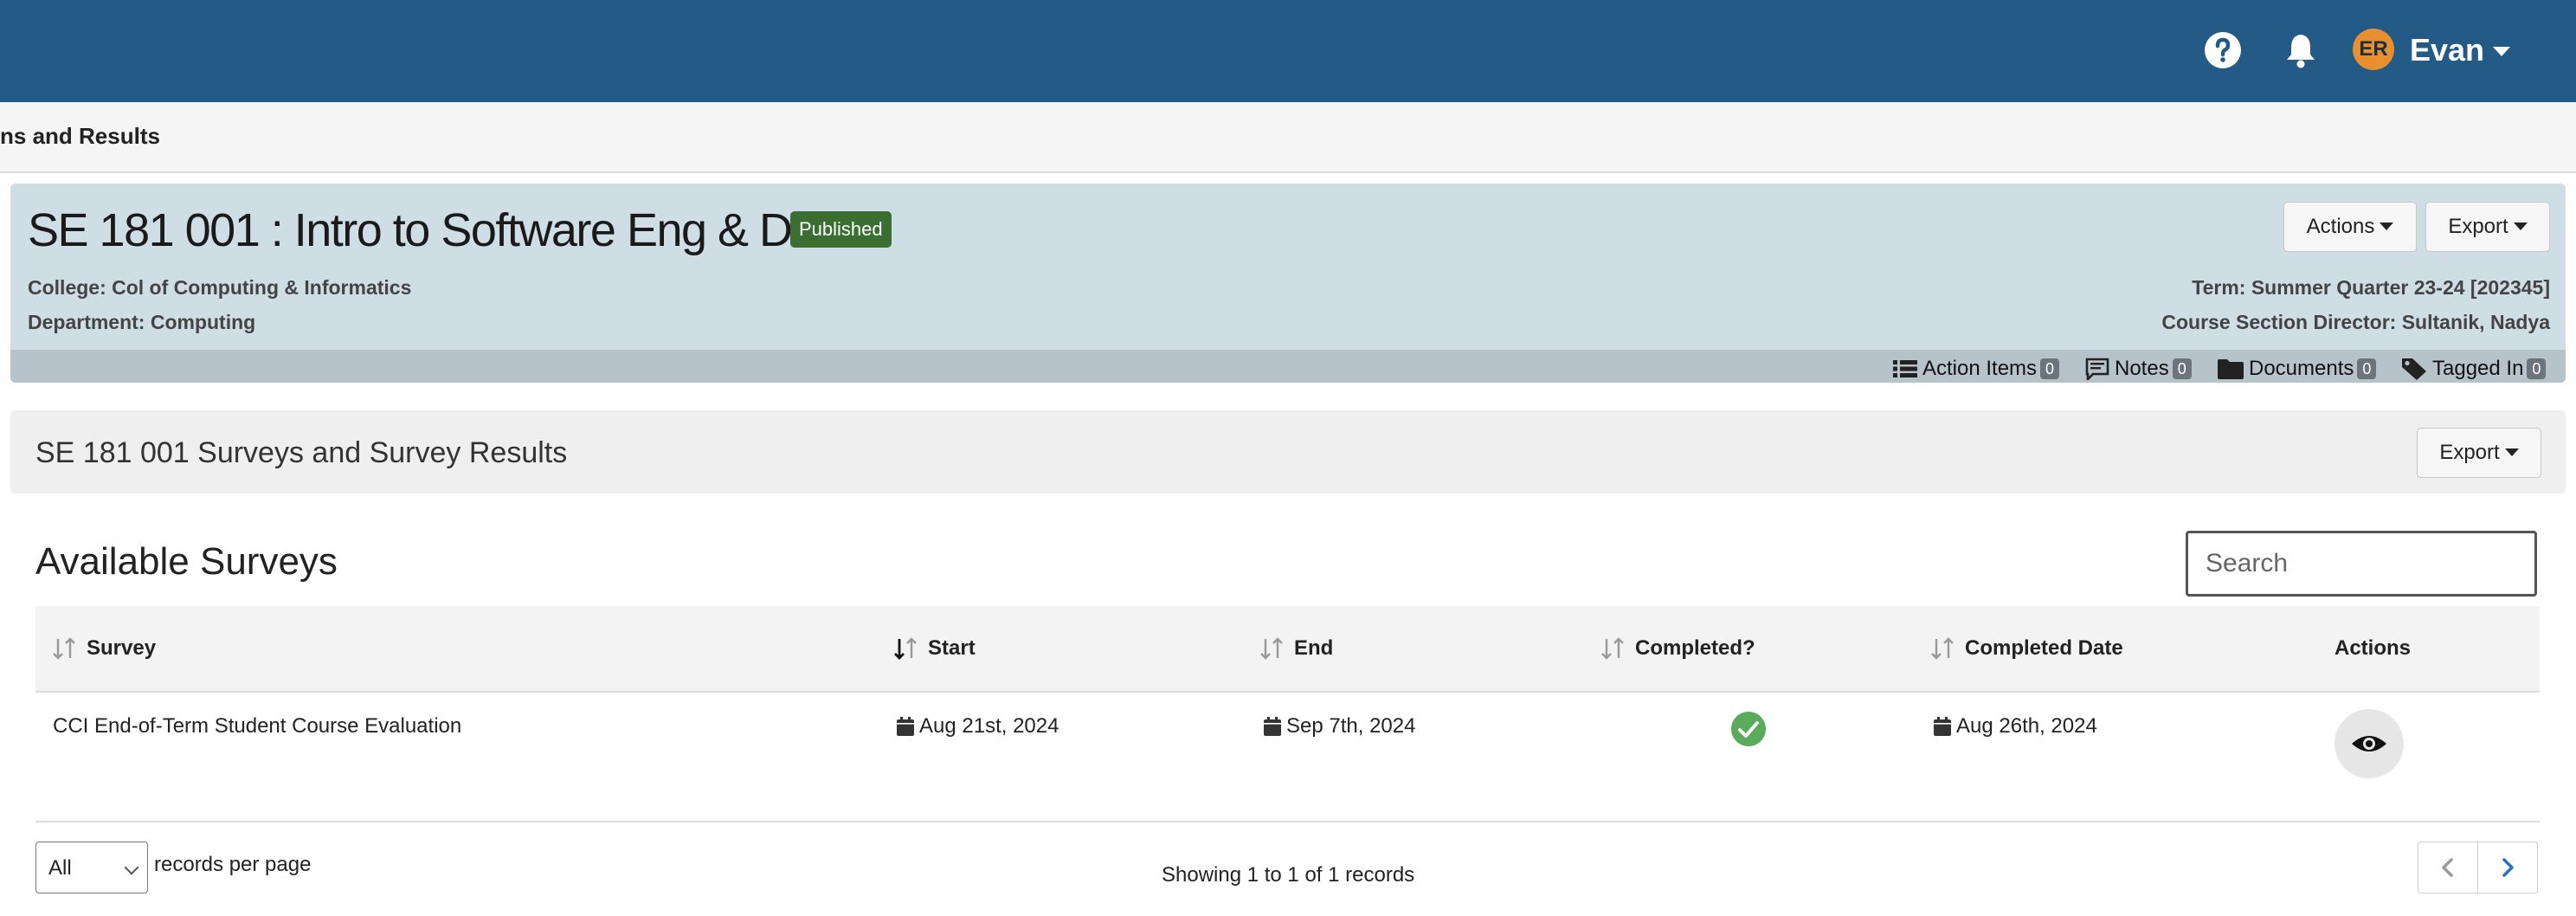  Describe the element at coordinates (1314, 648) in the screenshot. I see `column-label: End` at that location.